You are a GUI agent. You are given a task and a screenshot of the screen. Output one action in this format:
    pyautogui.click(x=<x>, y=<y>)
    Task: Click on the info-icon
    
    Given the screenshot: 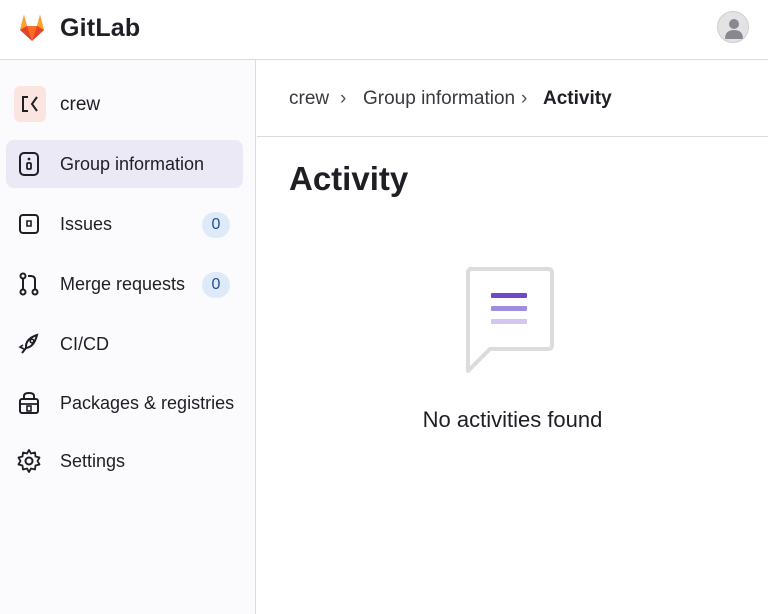 What is the action you would take?
    pyautogui.click(x=29, y=164)
    